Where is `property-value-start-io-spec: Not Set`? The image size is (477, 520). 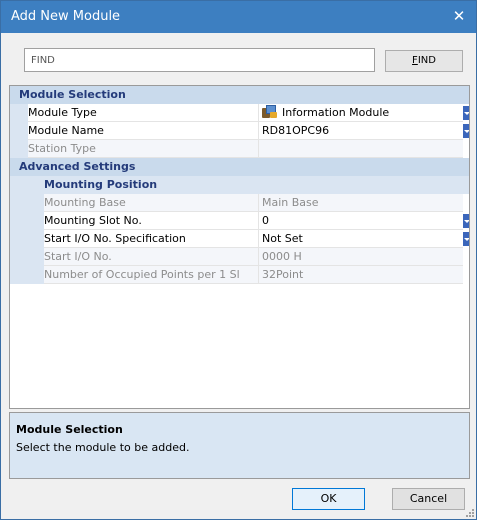 property-value-start-io-spec: Not Set is located at coordinates (360, 239).